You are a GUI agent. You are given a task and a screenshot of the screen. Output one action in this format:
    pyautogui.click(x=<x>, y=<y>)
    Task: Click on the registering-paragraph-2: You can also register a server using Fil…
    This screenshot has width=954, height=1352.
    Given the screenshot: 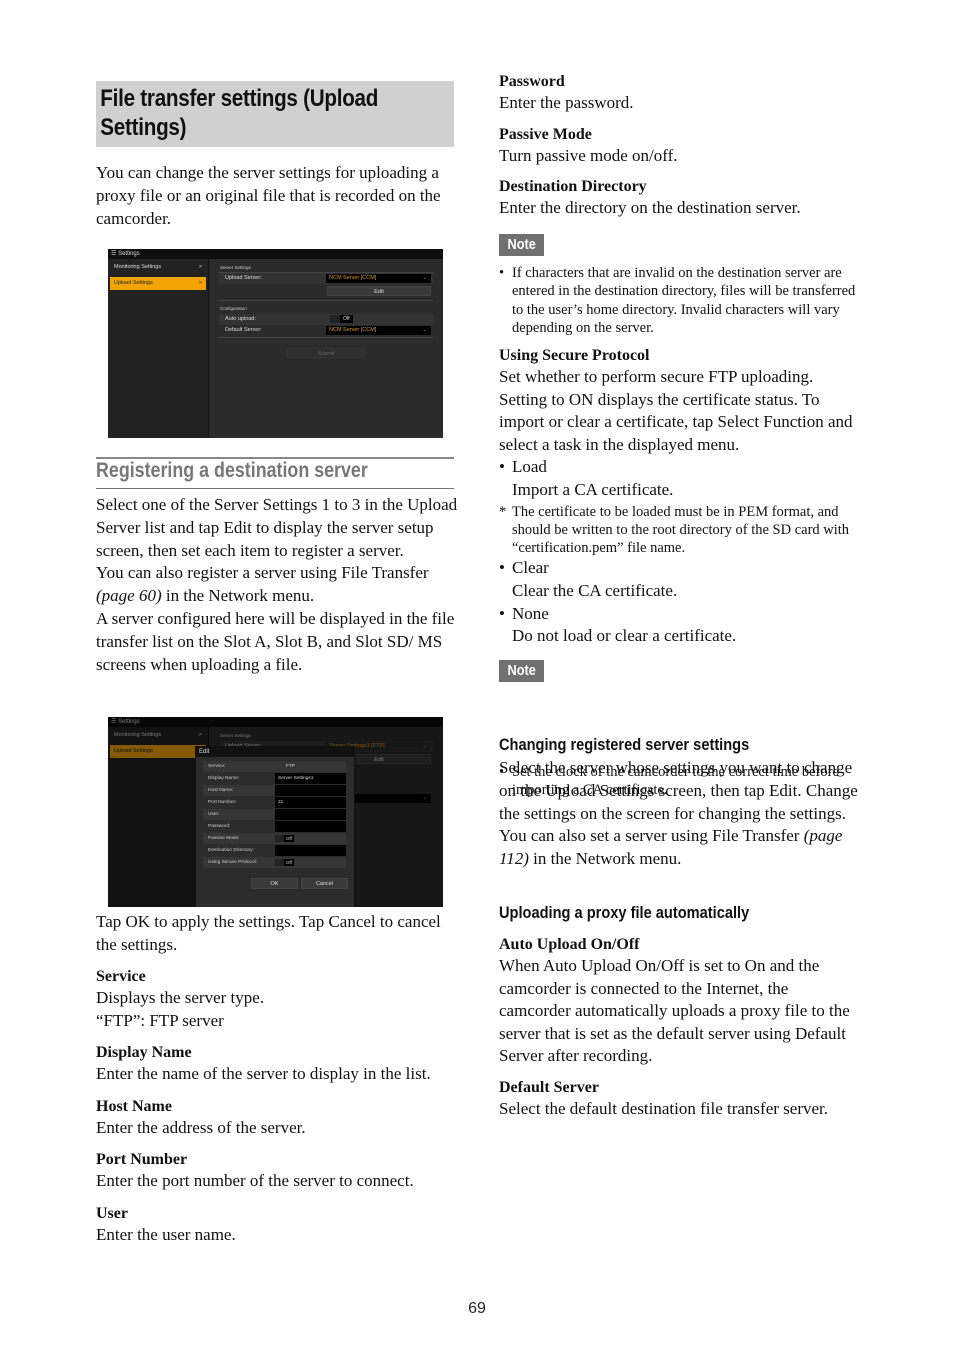 What is the action you would take?
    pyautogui.click(x=277, y=585)
    